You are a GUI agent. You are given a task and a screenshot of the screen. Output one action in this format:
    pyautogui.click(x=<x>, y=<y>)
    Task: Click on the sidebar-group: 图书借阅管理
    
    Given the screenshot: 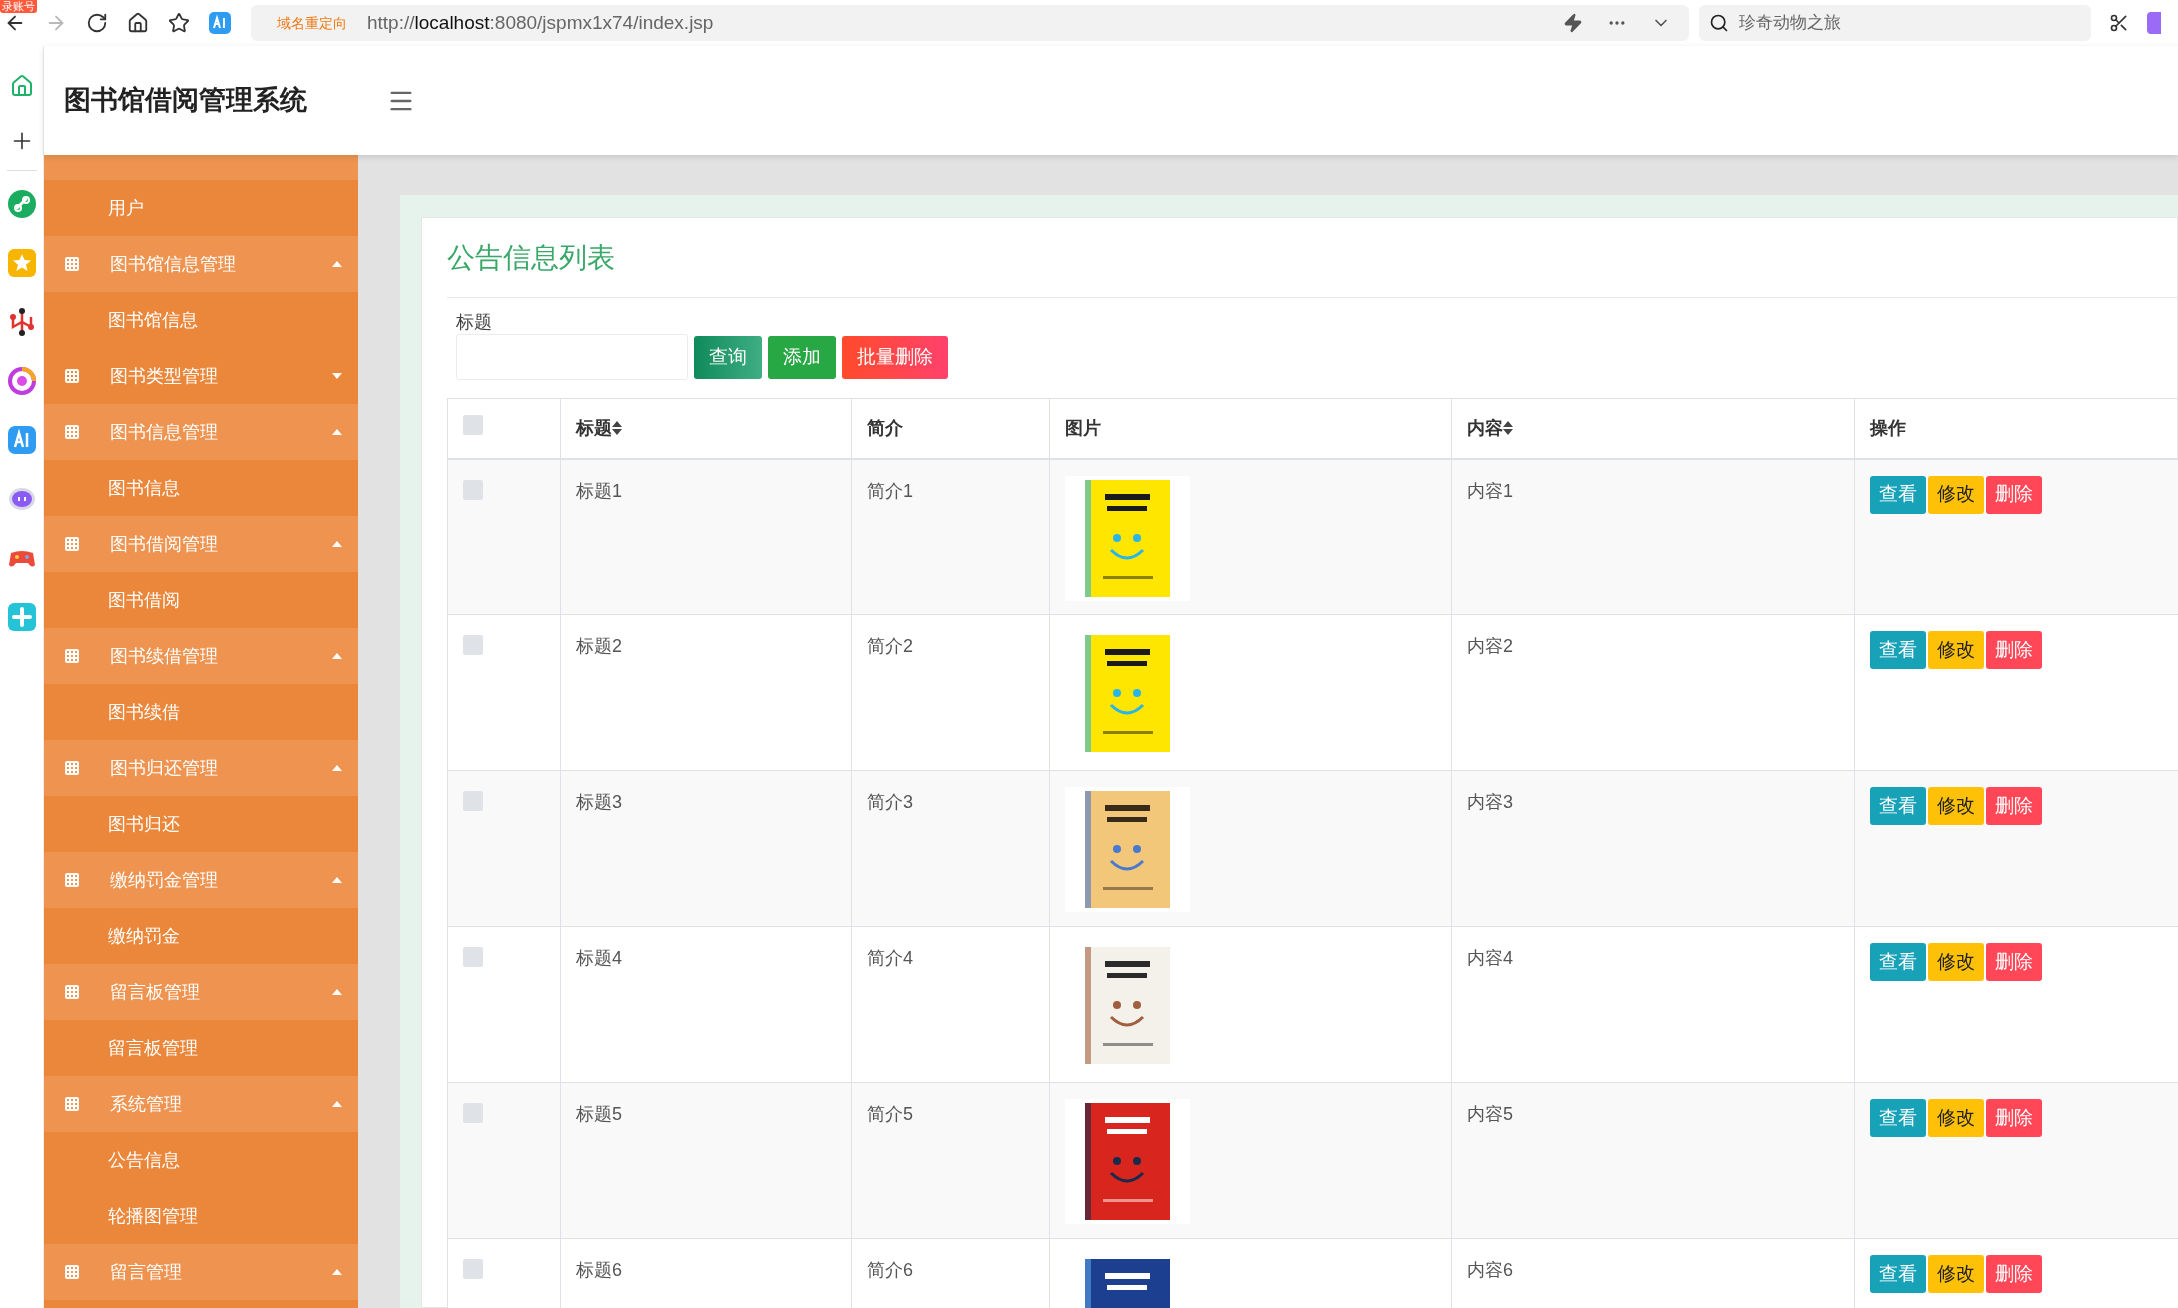 What is the action you would take?
    pyautogui.click(x=201, y=544)
    